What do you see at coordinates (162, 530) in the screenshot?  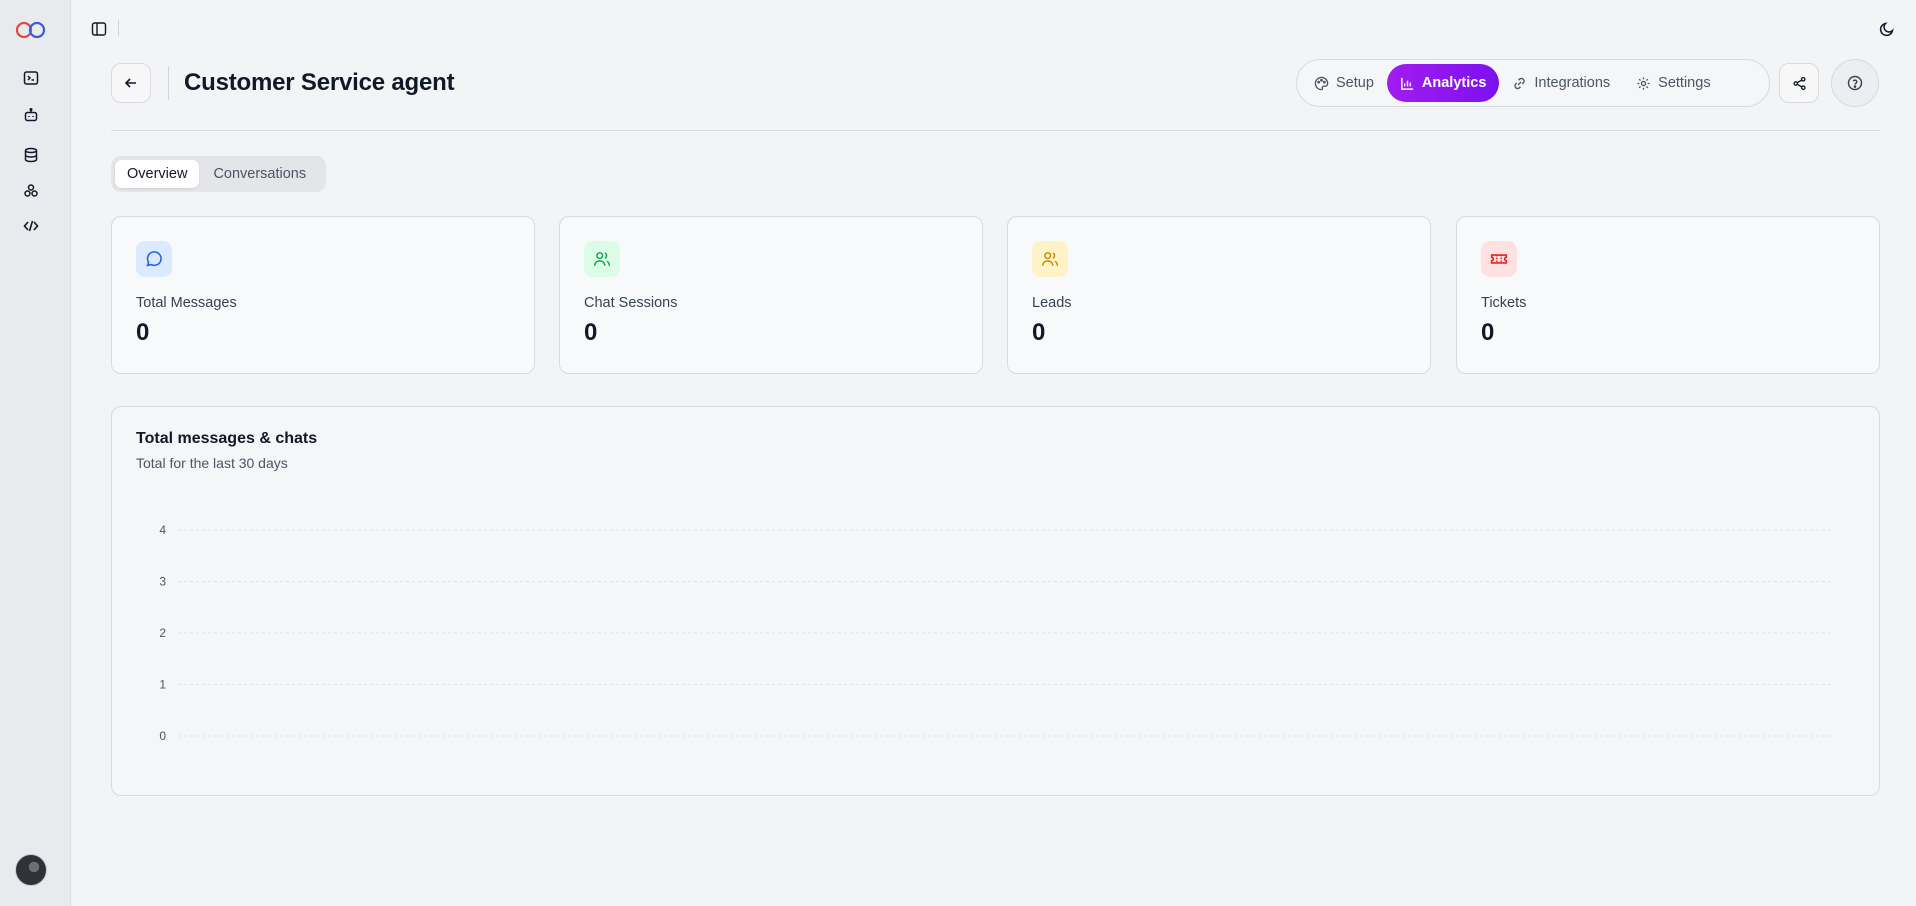 I see `y-tick-label: 4` at bounding box center [162, 530].